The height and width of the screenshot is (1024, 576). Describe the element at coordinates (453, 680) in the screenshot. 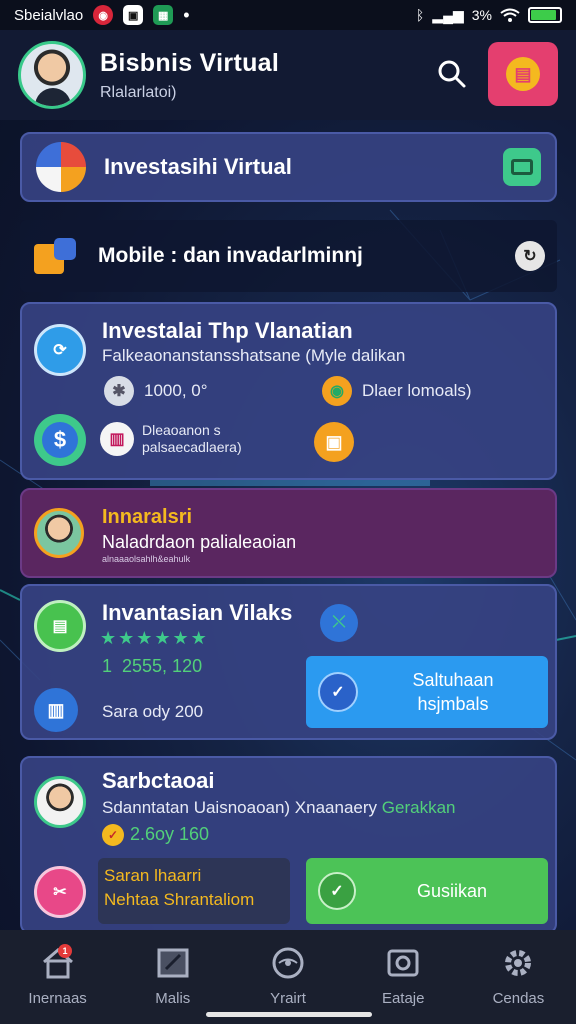

I see `simulate-button-line-1: Saltuhaan` at that location.